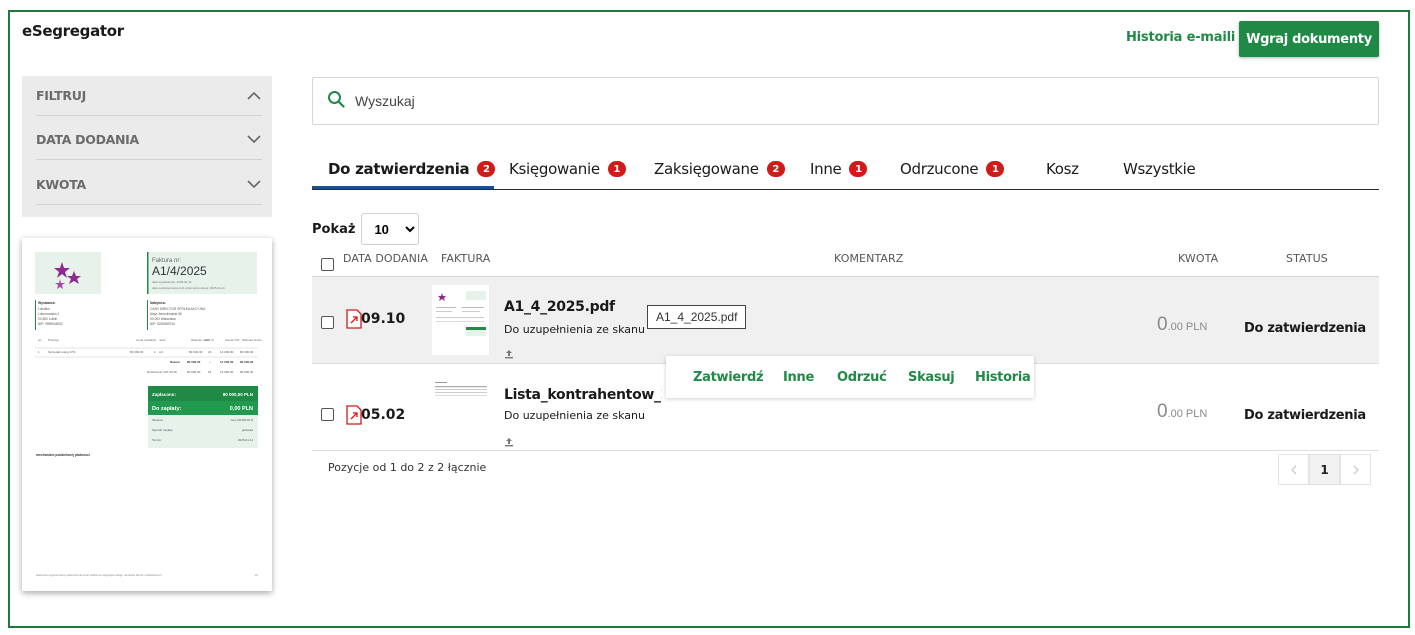 The height and width of the screenshot is (635, 1415). What do you see at coordinates (826, 169) in the screenshot?
I see `tab-label: Inne` at bounding box center [826, 169].